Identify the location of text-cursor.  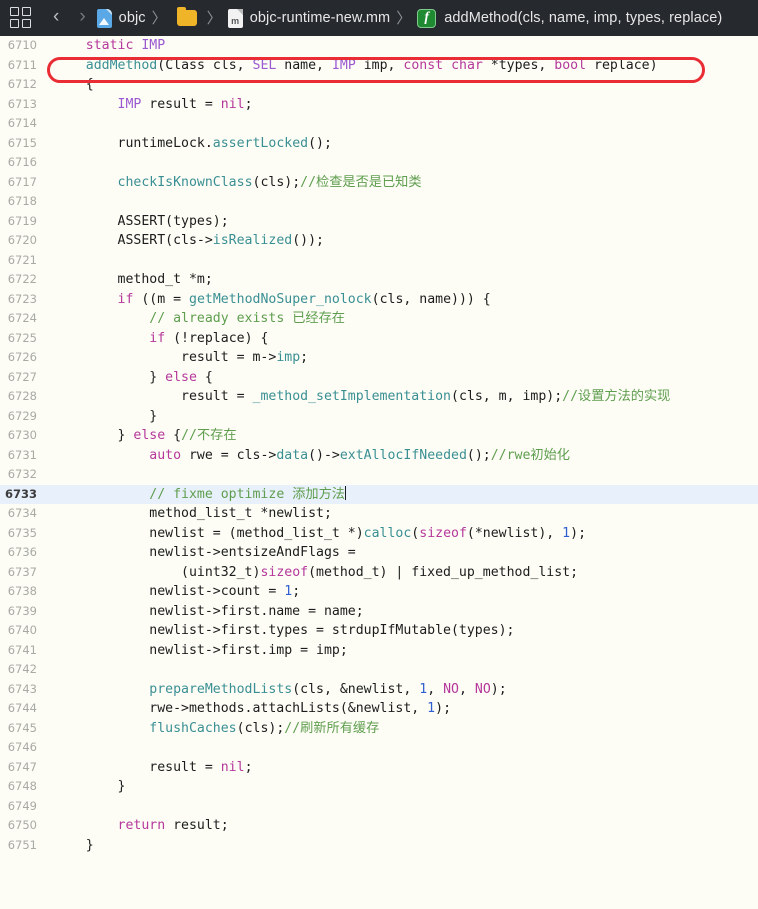
(345, 492).